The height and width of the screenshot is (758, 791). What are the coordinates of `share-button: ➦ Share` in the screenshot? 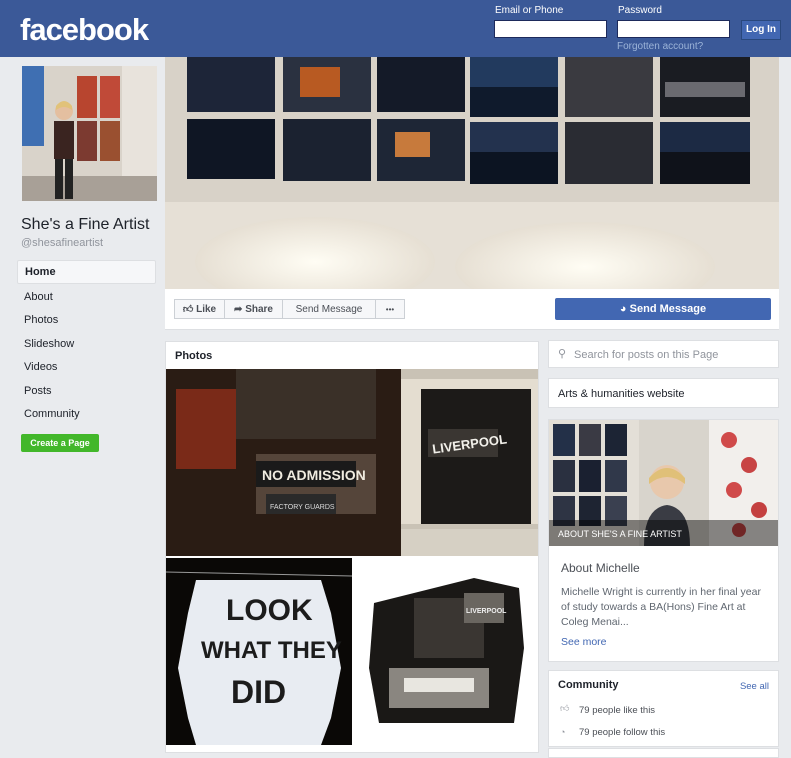 It's located at (253, 309).